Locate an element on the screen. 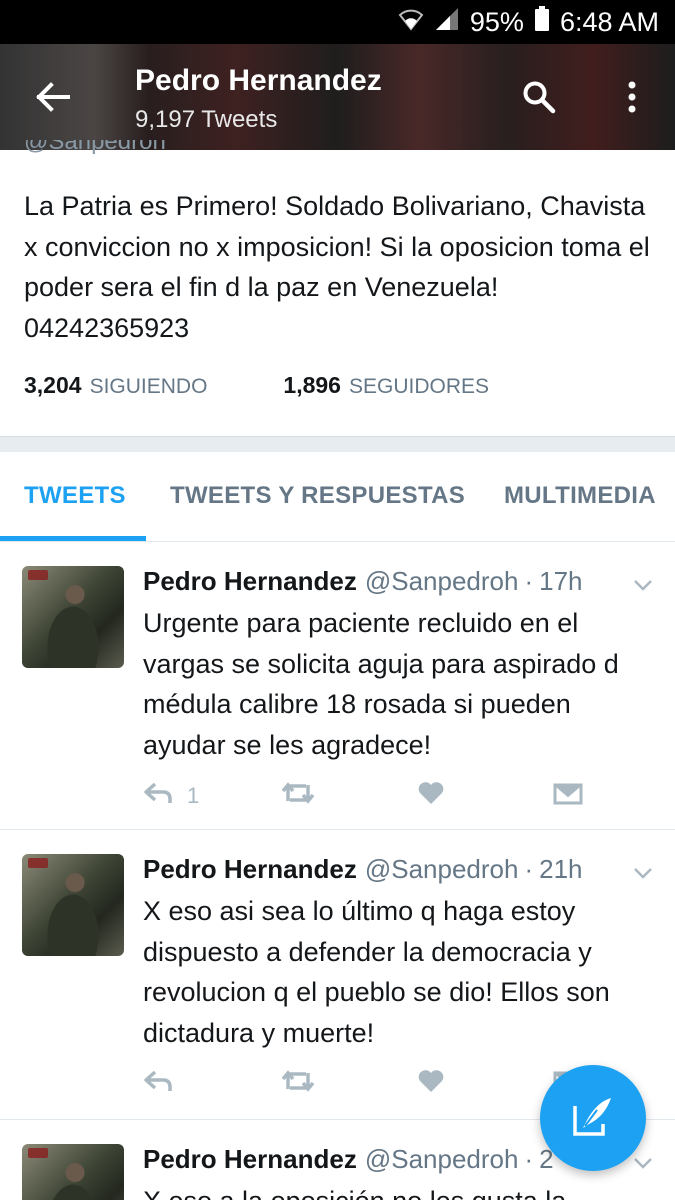  compose-tweet-button is located at coordinates (593, 1118).